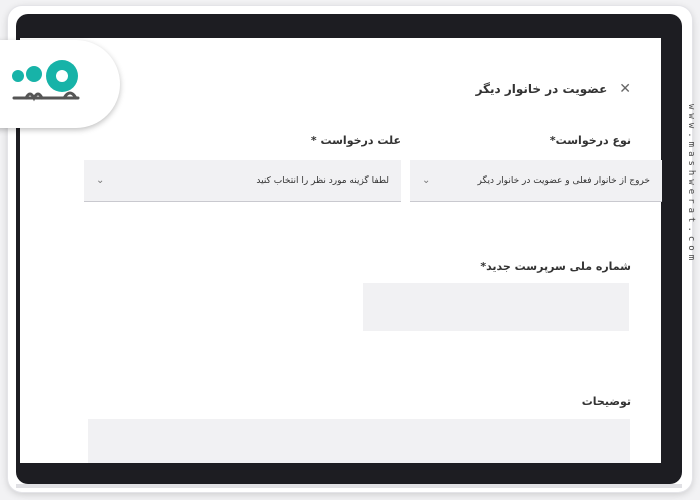 The height and width of the screenshot is (500, 700). Describe the element at coordinates (349, 486) in the screenshot. I see `bottom-strip` at that location.